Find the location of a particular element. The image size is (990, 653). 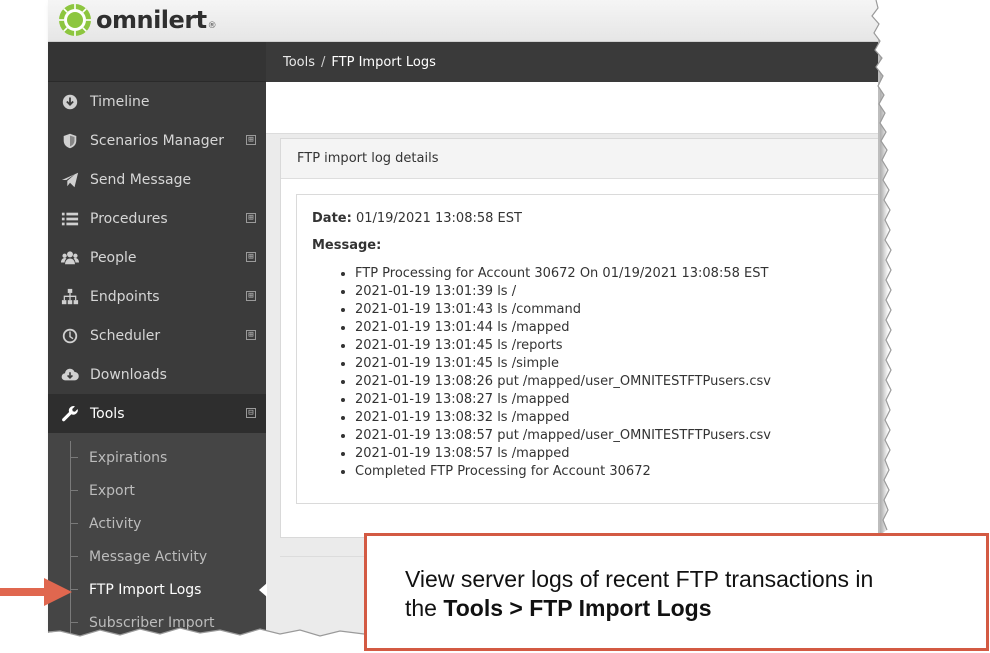

log-line: 2021-01-19 13:08:32 ls /mapped is located at coordinates (616, 418).